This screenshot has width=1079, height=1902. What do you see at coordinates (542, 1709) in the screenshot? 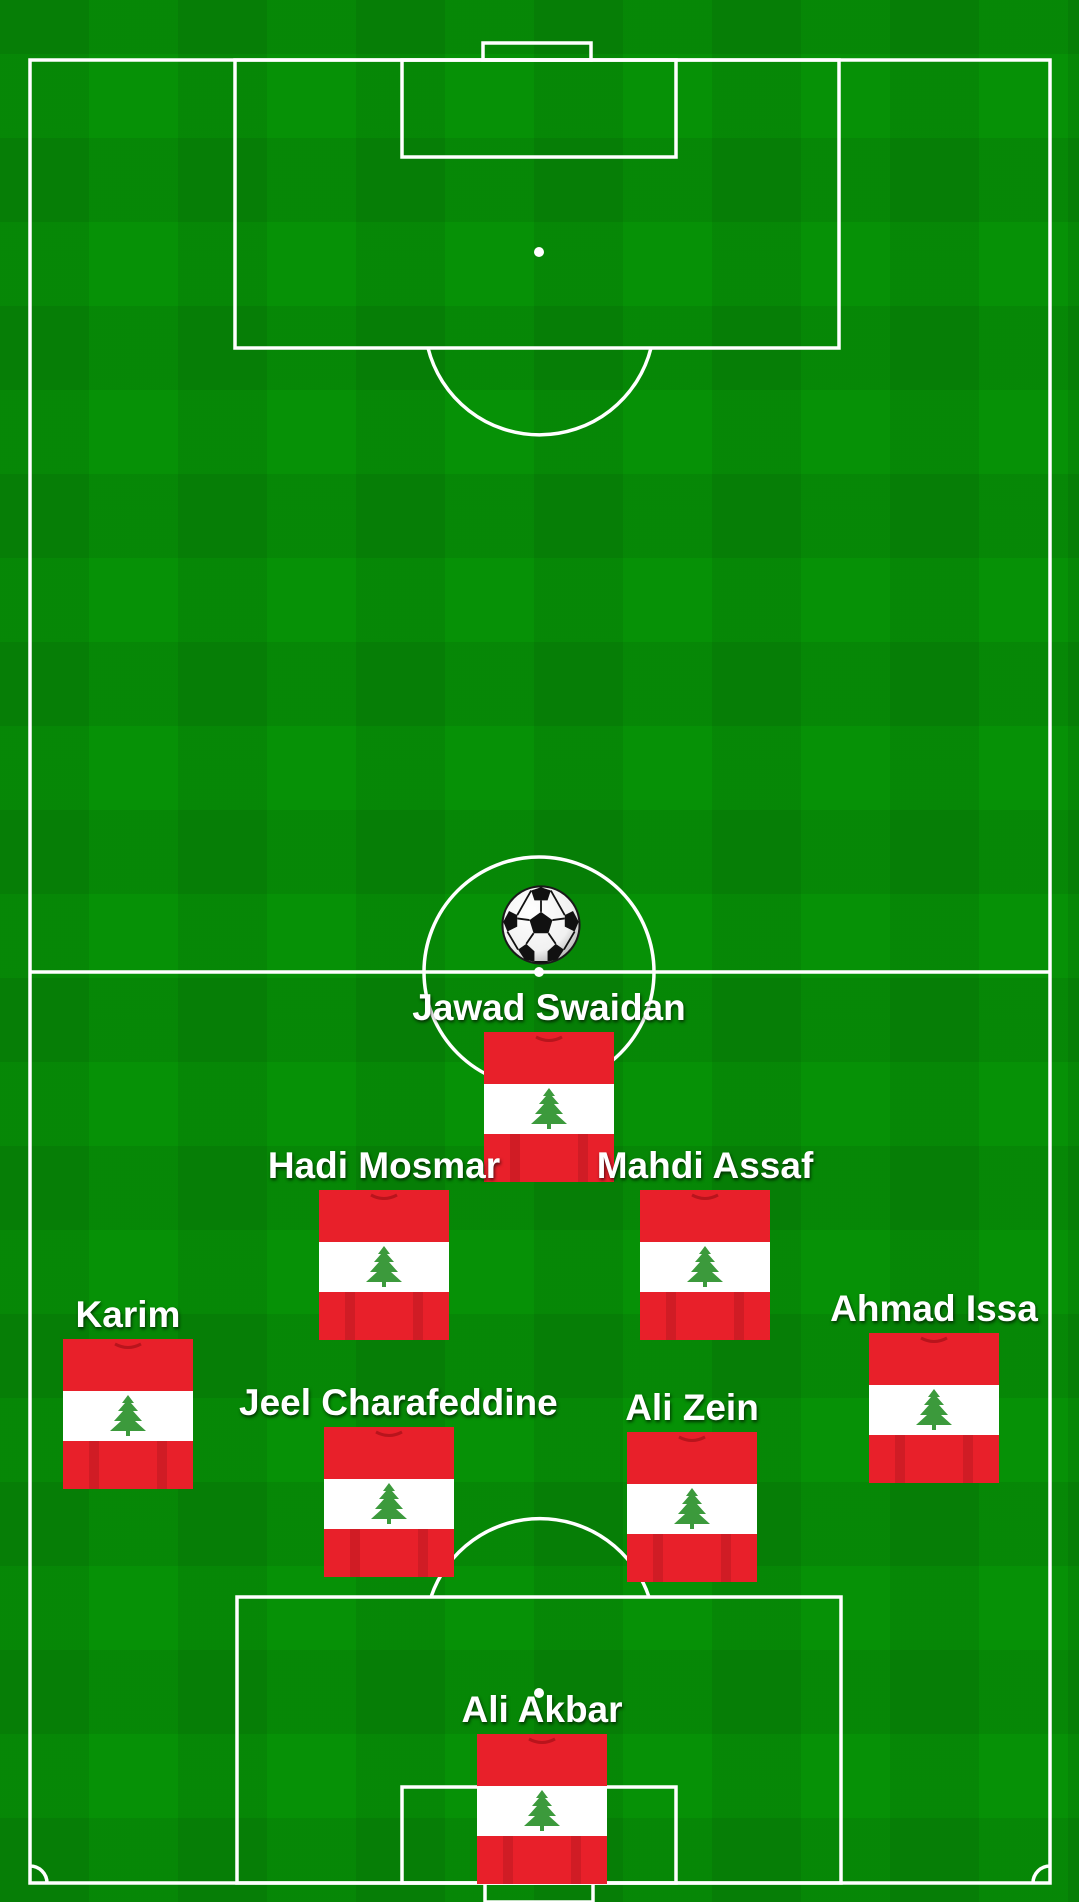
I see `player-name: Ali Akbar` at bounding box center [542, 1709].